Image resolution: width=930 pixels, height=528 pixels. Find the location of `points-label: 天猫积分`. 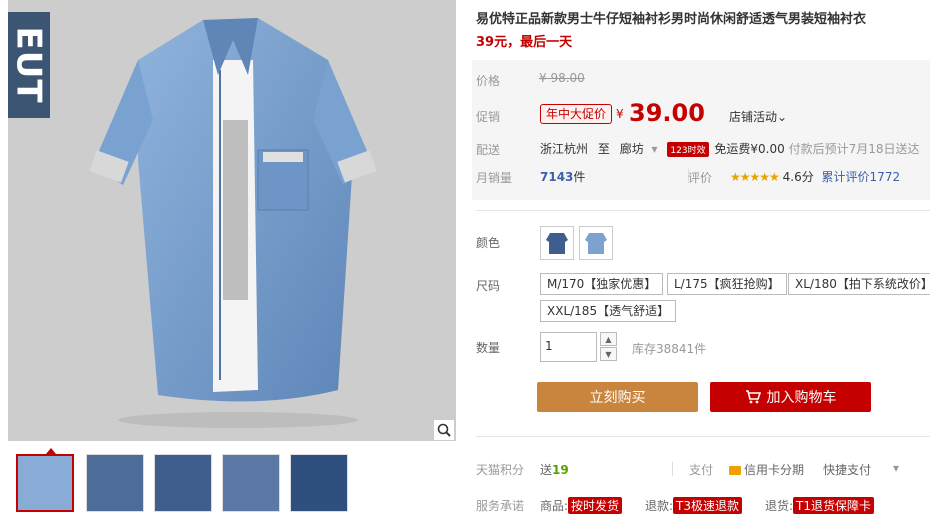

points-label: 天猫积分 is located at coordinates (500, 470).